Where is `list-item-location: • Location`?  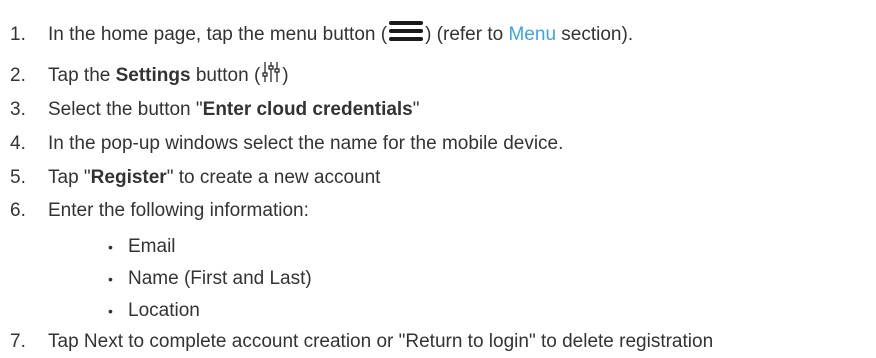 list-item-location: • Location is located at coordinates (154, 311).